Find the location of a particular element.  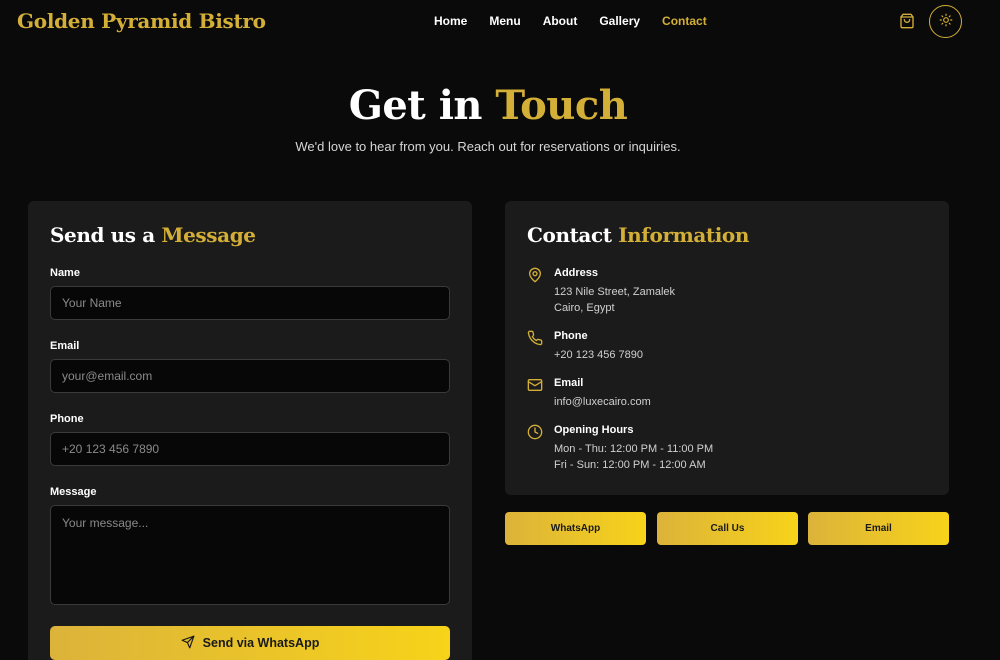

phone-input is located at coordinates (250, 449).